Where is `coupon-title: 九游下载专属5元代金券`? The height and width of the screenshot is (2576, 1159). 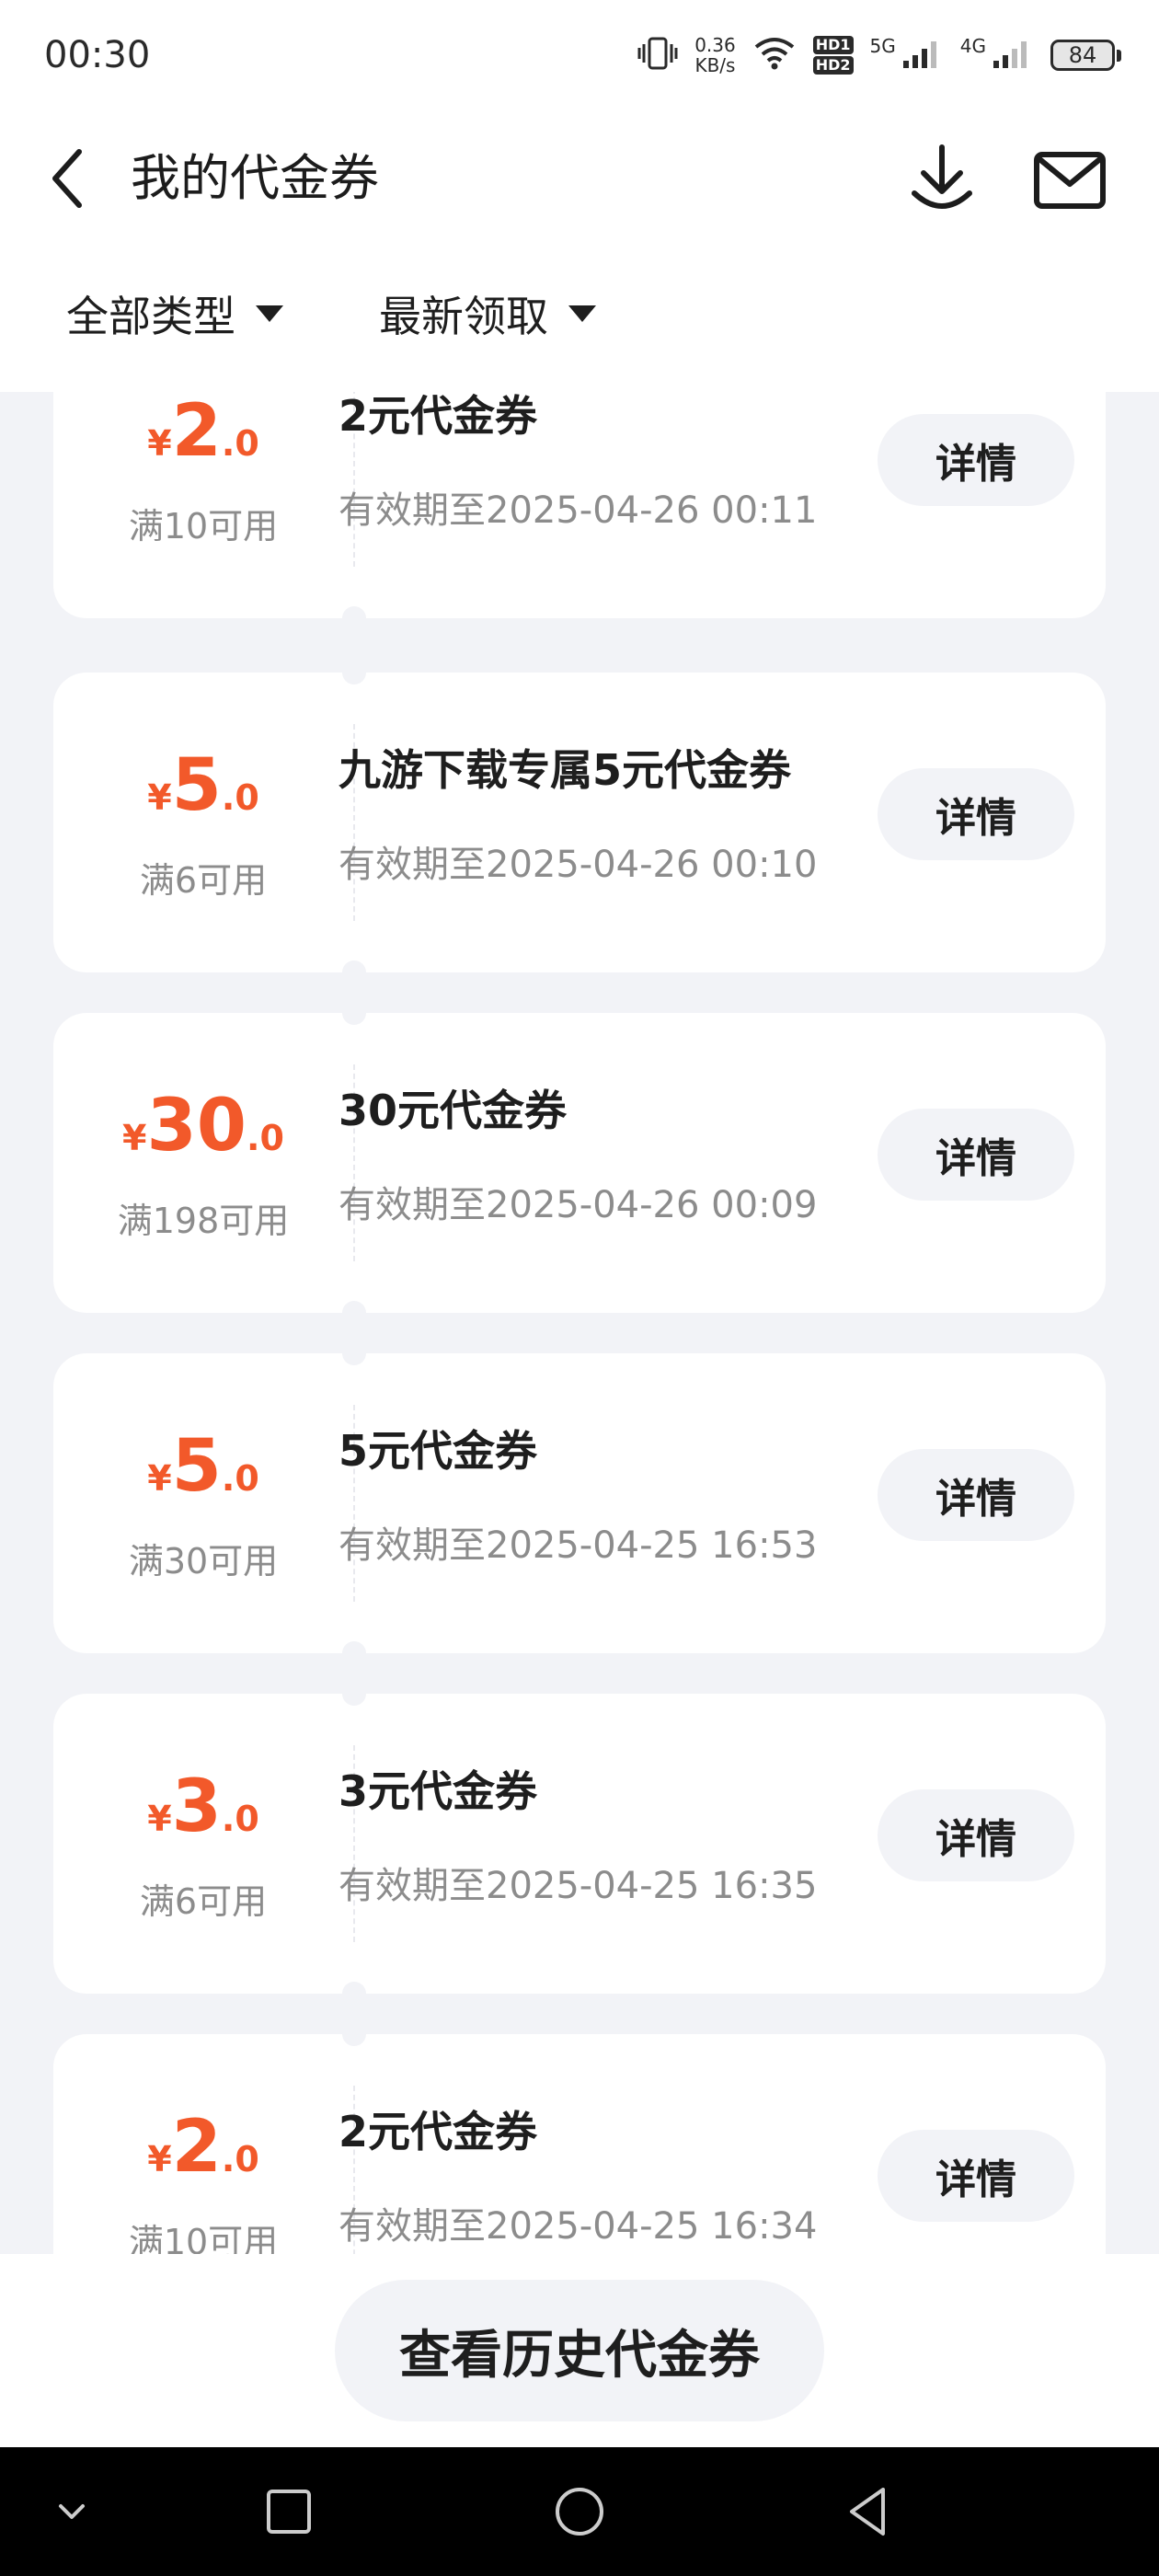 coupon-title: 九游下载专属5元代金券 is located at coordinates (565, 770).